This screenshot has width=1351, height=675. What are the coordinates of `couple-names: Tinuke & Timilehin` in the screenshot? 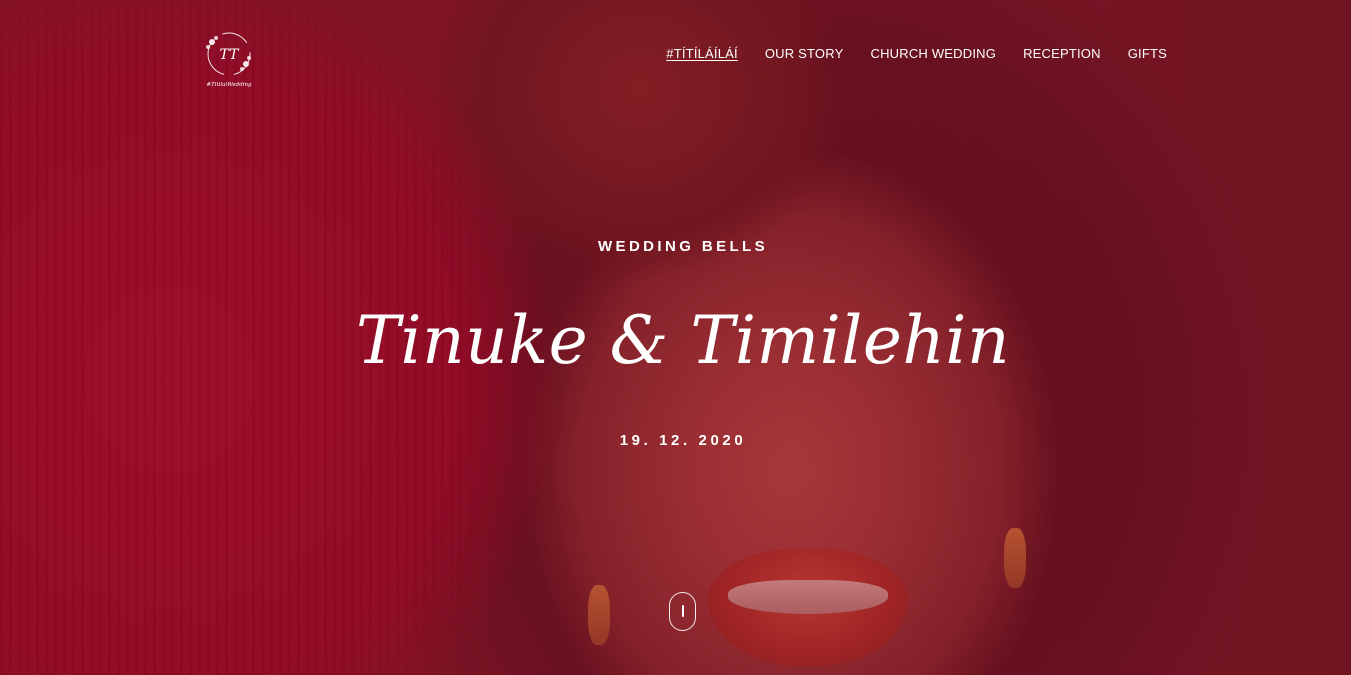 It's located at (682, 340).